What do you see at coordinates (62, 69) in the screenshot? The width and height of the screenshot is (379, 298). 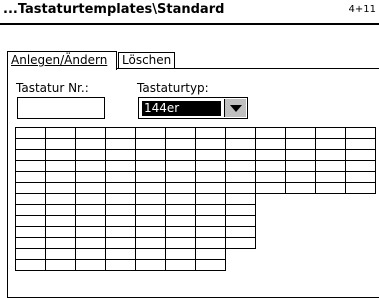 I see `tab-join` at bounding box center [62, 69].